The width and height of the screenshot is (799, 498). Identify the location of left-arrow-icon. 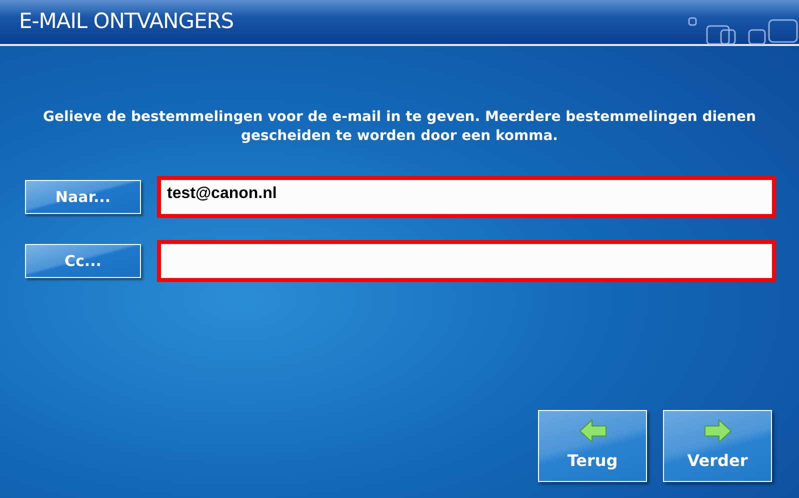
(593, 431).